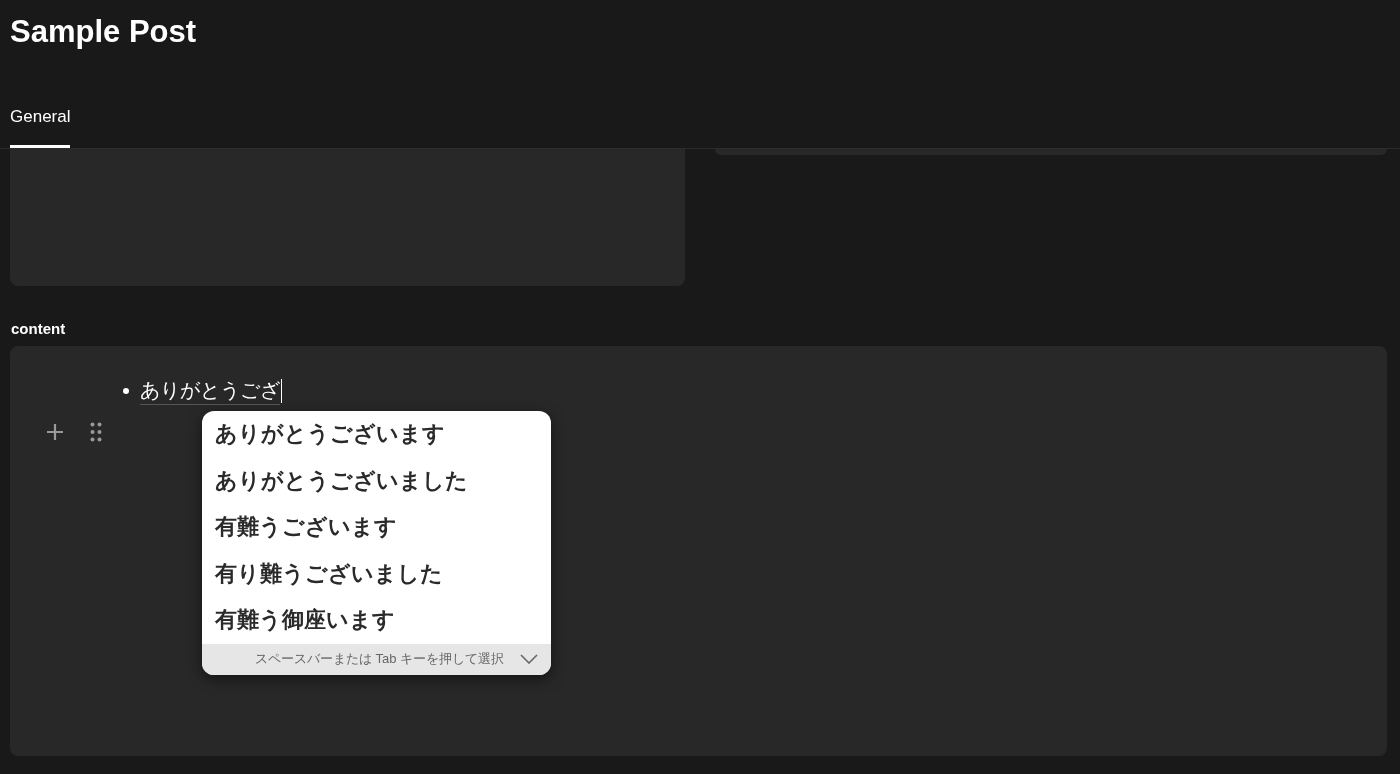  I want to click on candidate-item: 有り難うございました, so click(376, 573).